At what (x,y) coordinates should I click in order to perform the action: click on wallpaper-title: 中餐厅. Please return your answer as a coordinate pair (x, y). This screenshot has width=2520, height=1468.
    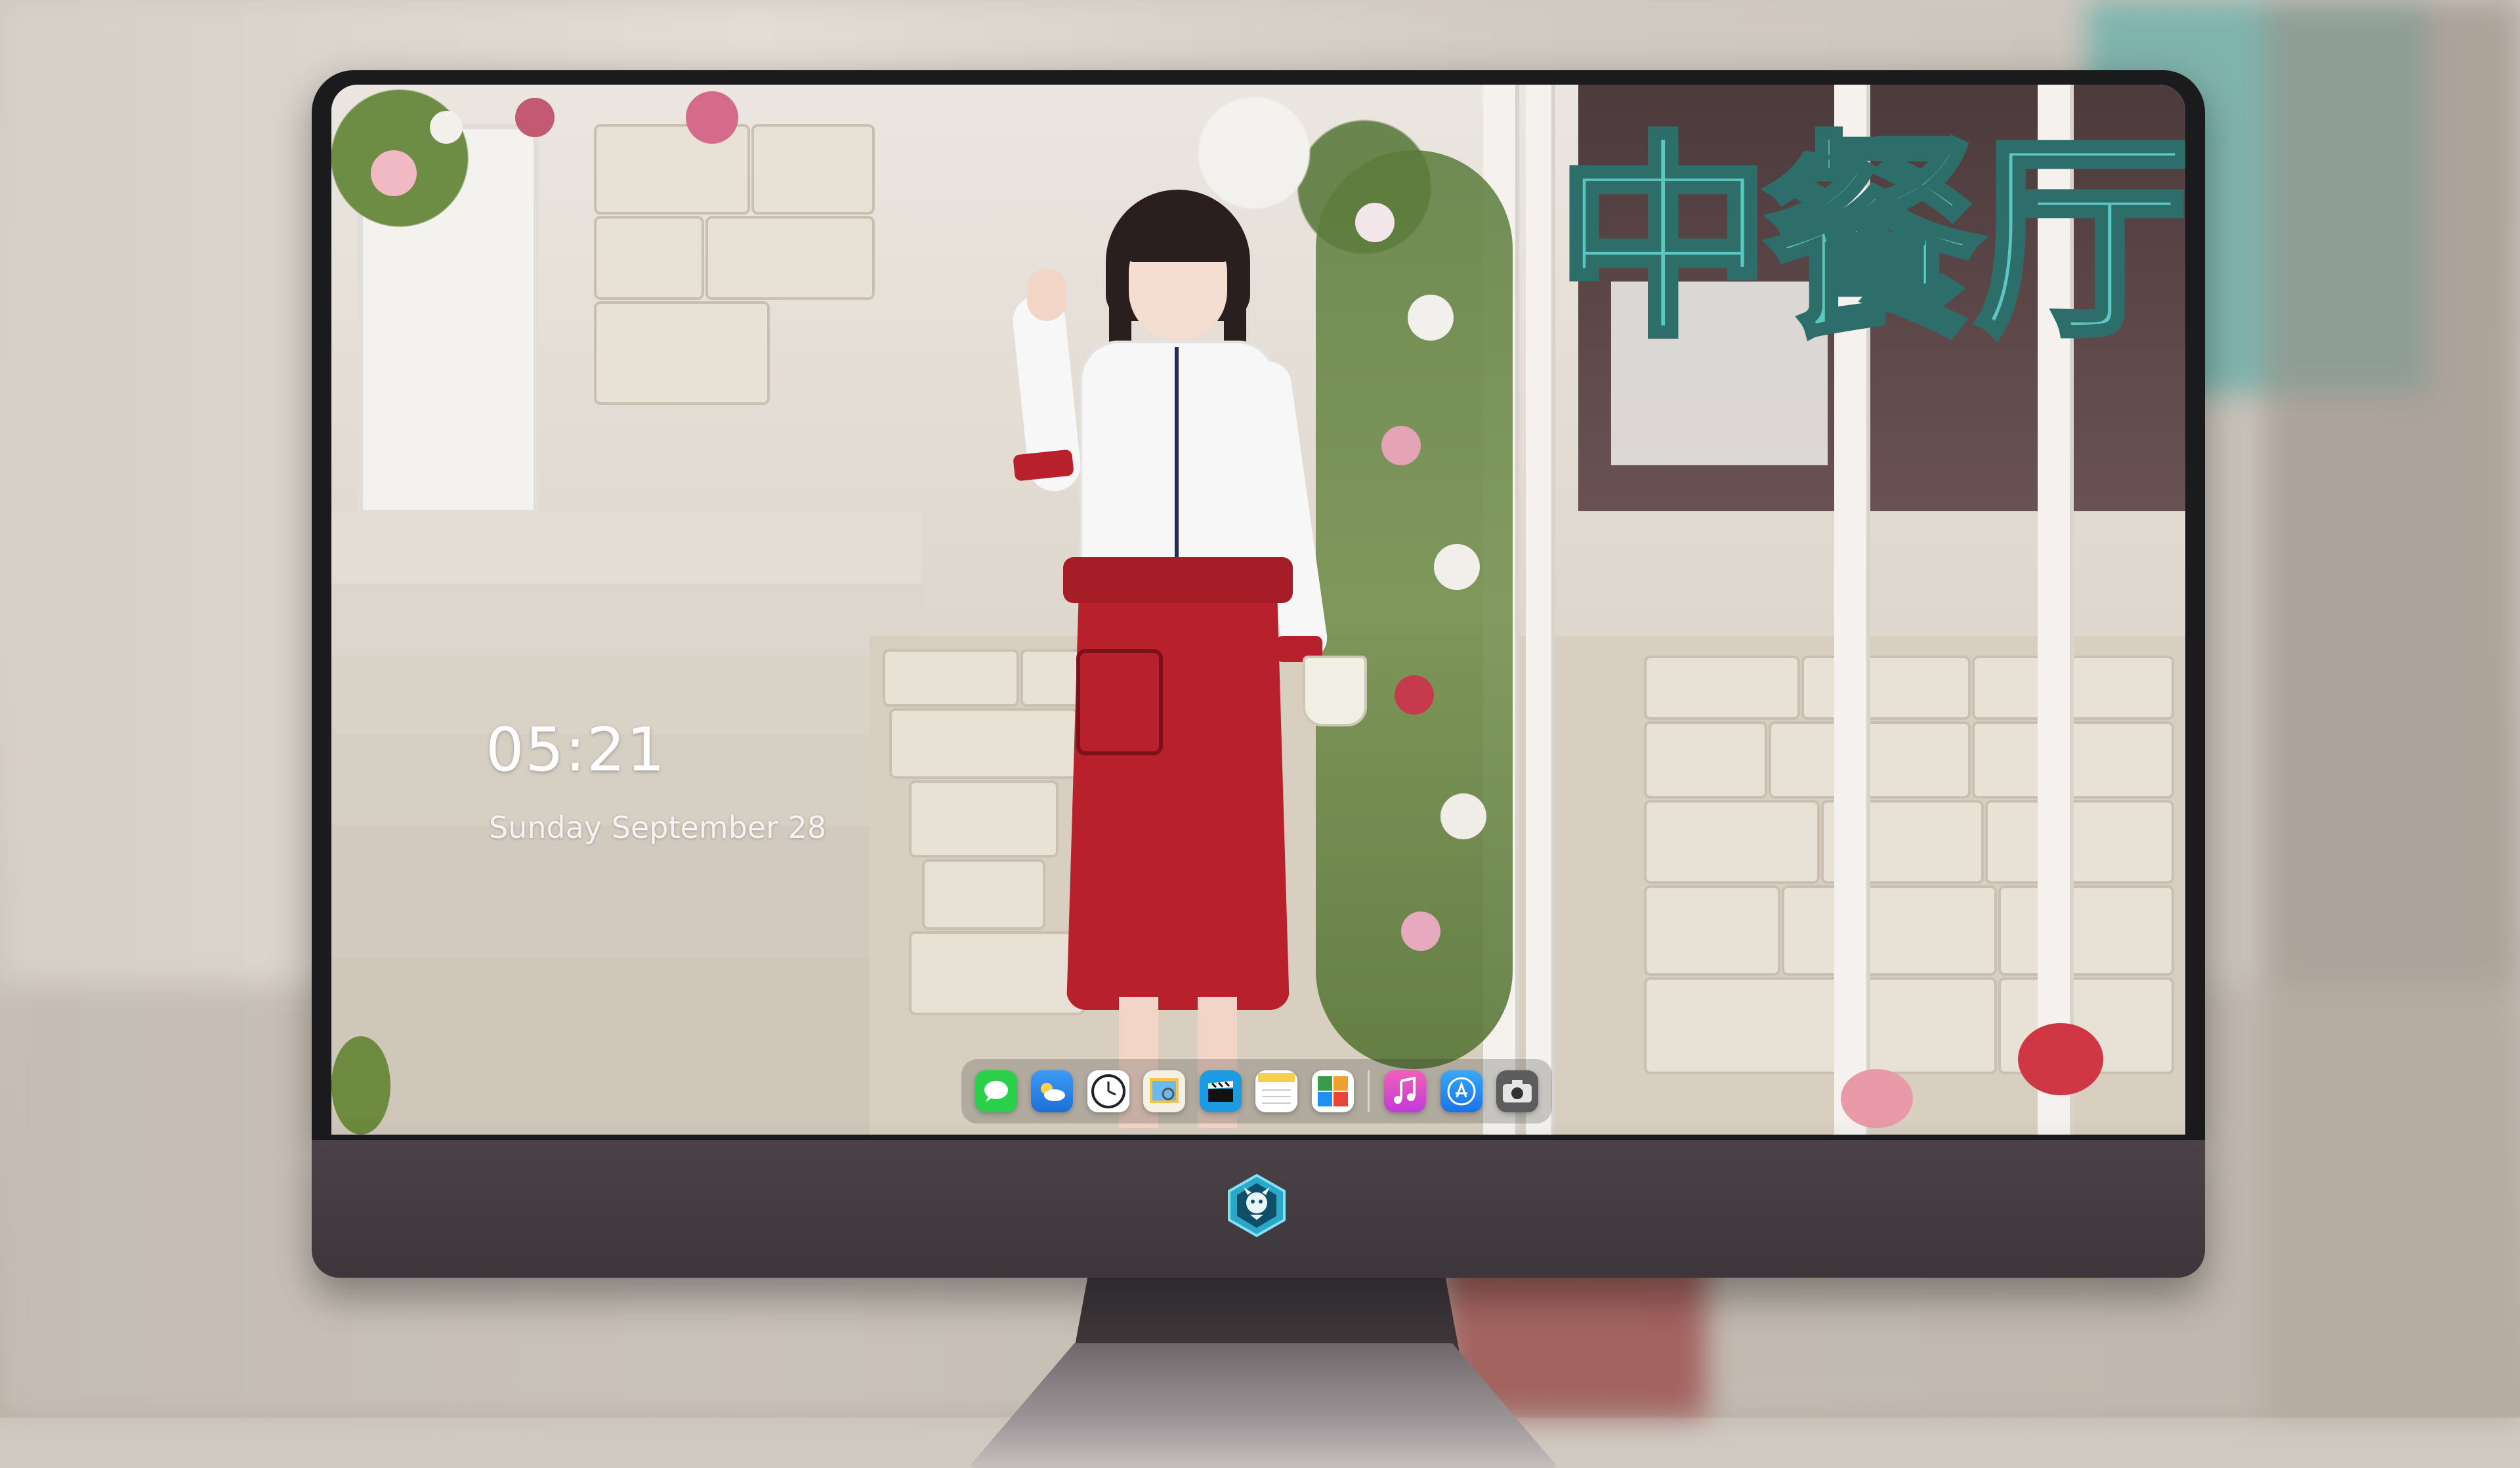
    Looking at the image, I should click on (1868, 239).